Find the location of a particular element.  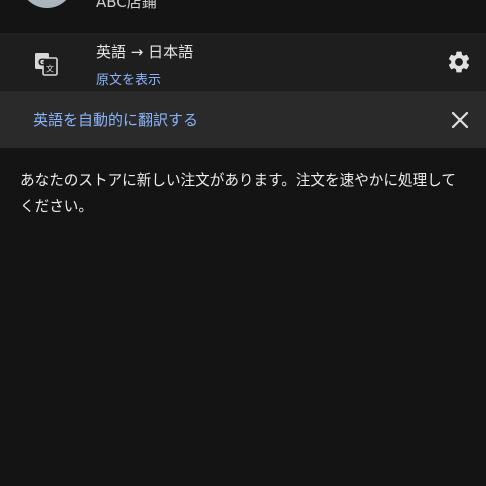

google-translate-icon: G 文 is located at coordinates (46, 64).